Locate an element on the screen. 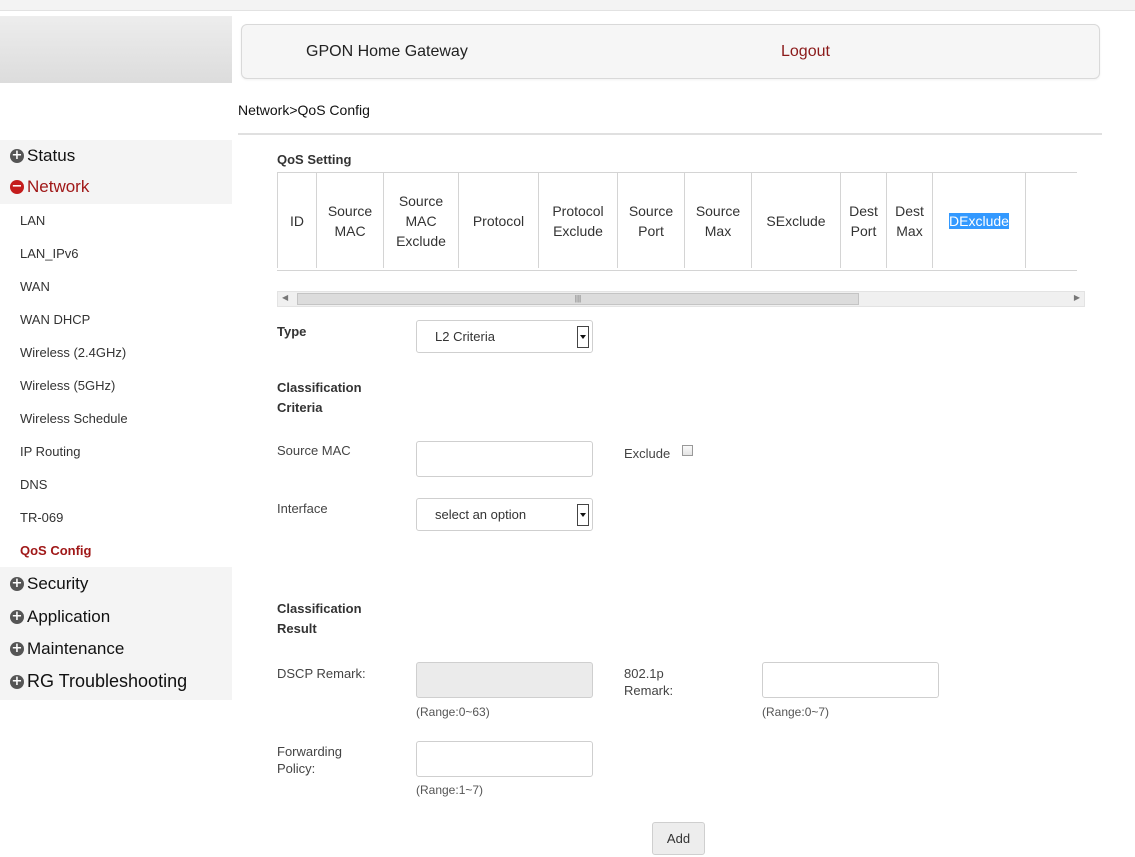 This screenshot has height=857, width=1135. sidebar-item-tr069: TR-069 is located at coordinates (116, 517).